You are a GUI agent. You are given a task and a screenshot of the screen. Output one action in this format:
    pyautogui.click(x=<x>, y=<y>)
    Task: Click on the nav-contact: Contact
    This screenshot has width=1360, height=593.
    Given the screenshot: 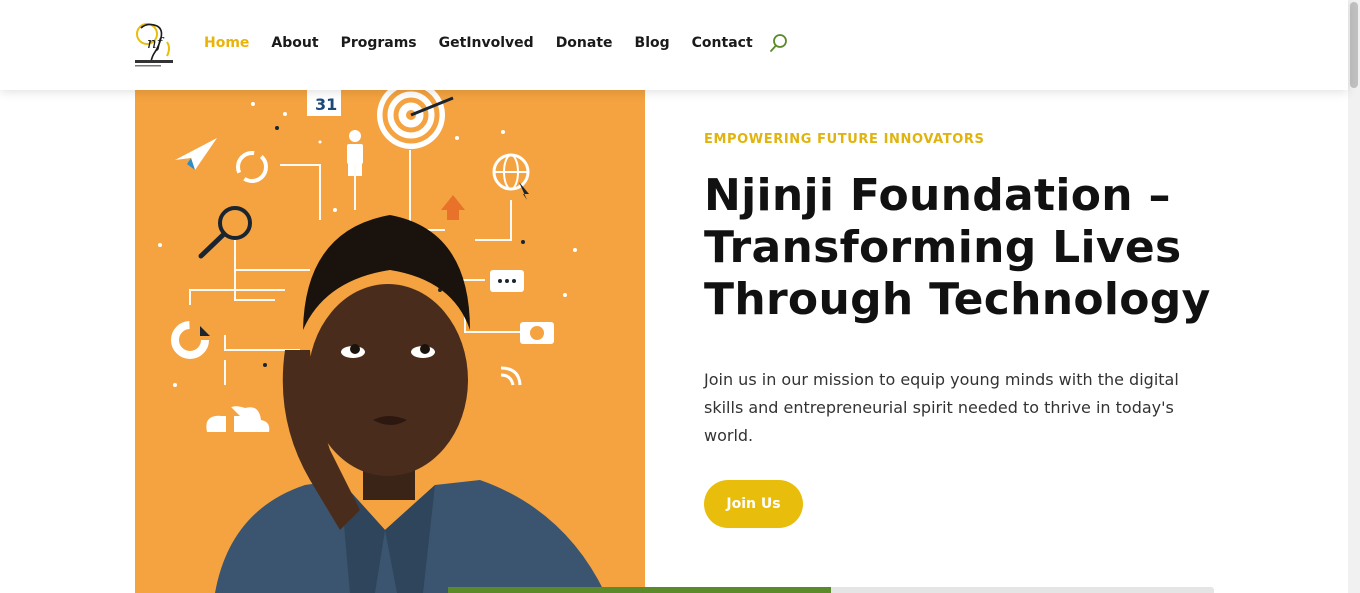 What is the action you would take?
    pyautogui.click(x=722, y=43)
    